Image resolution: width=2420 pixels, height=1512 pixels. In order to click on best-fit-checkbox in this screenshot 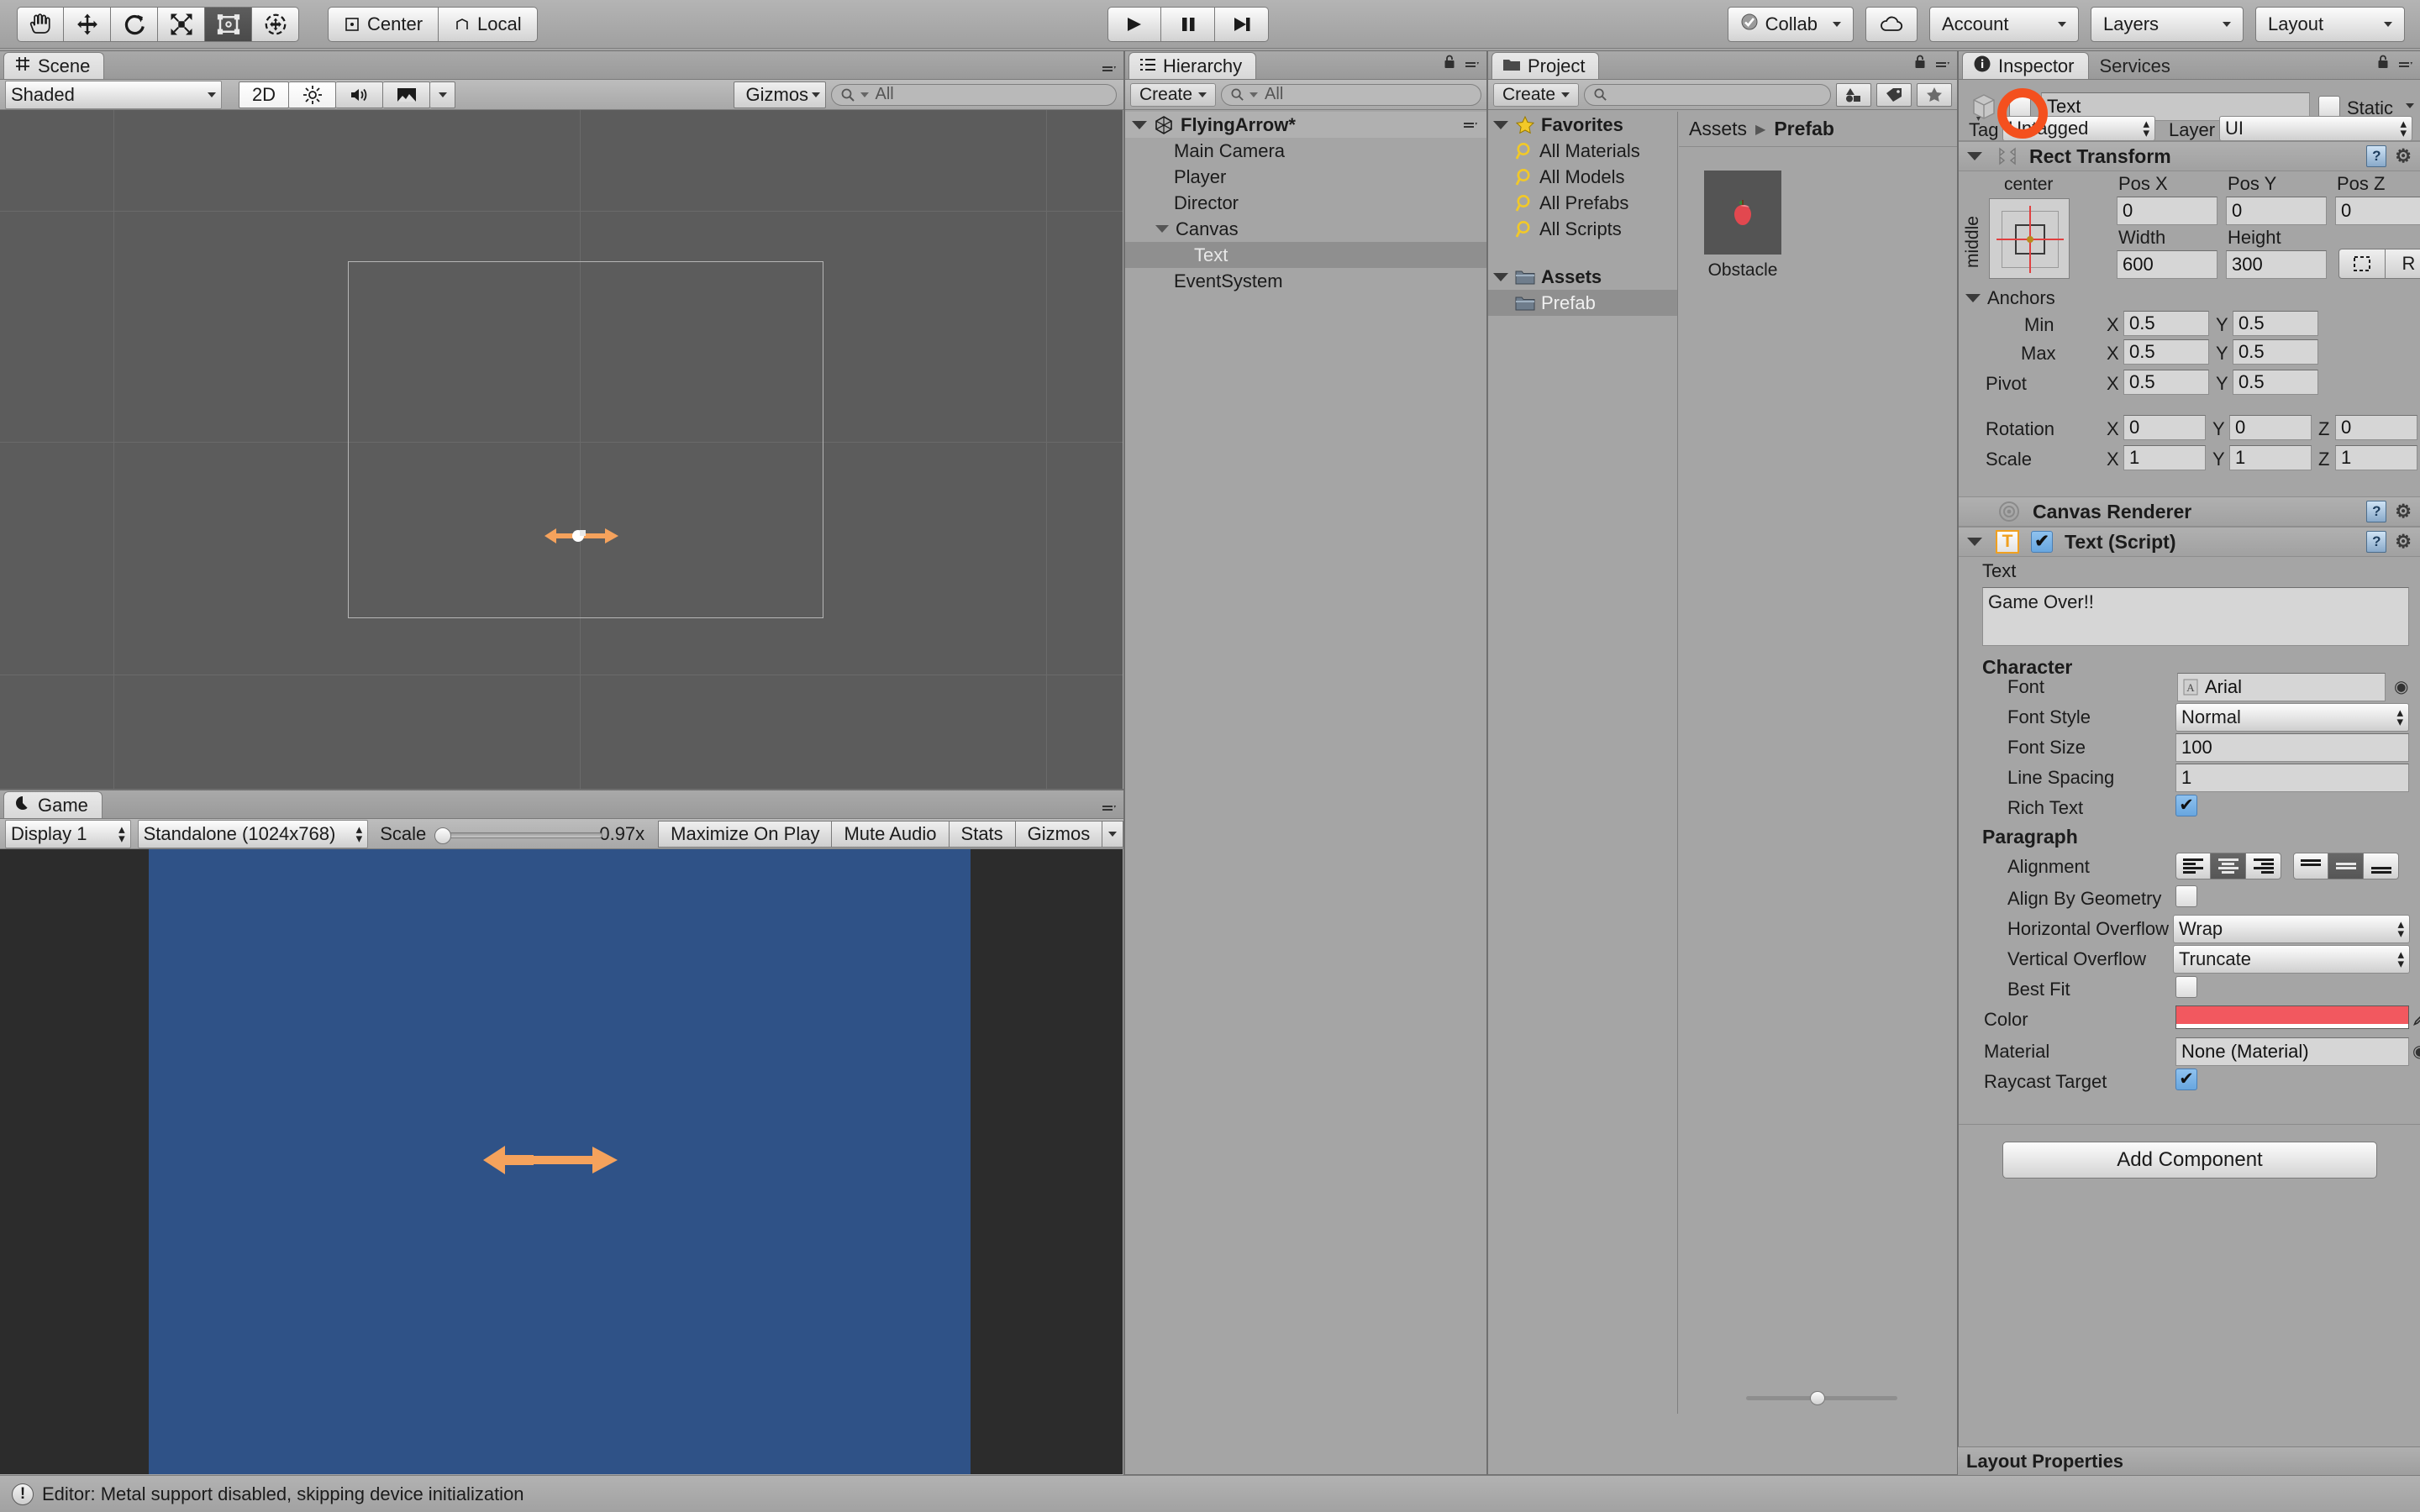, I will do `click(2186, 987)`.